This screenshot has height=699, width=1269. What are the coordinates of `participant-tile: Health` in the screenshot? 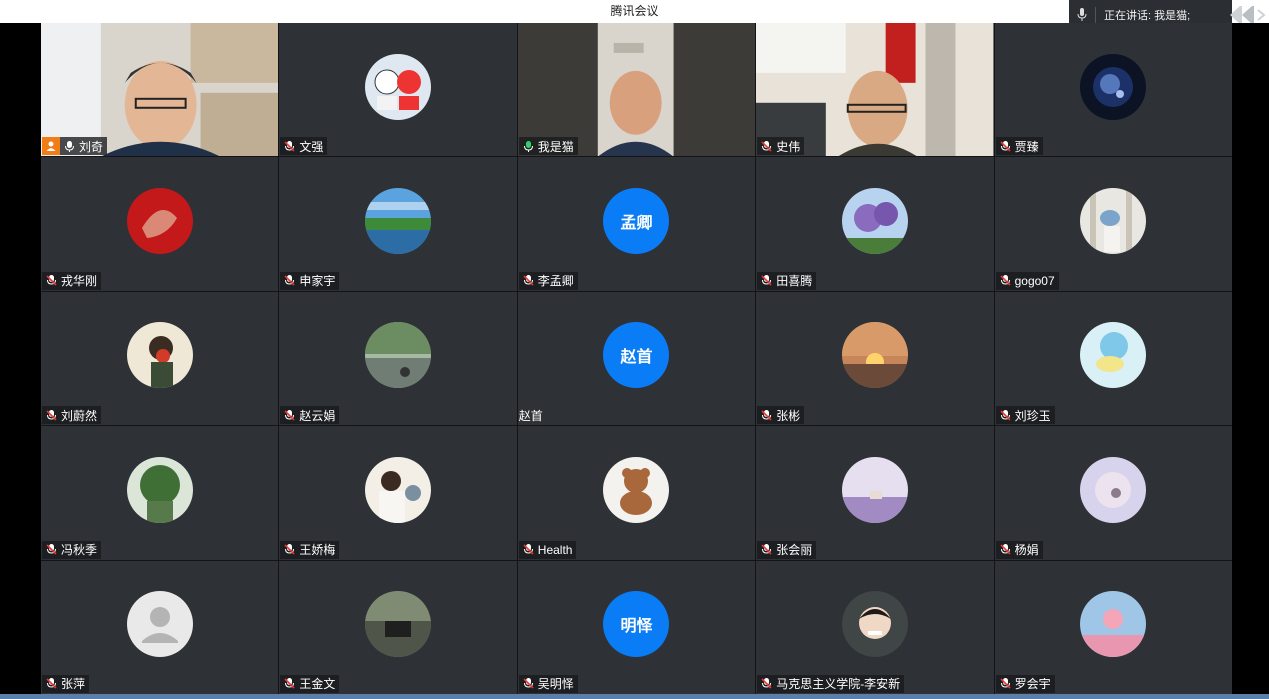 It's located at (636, 493).